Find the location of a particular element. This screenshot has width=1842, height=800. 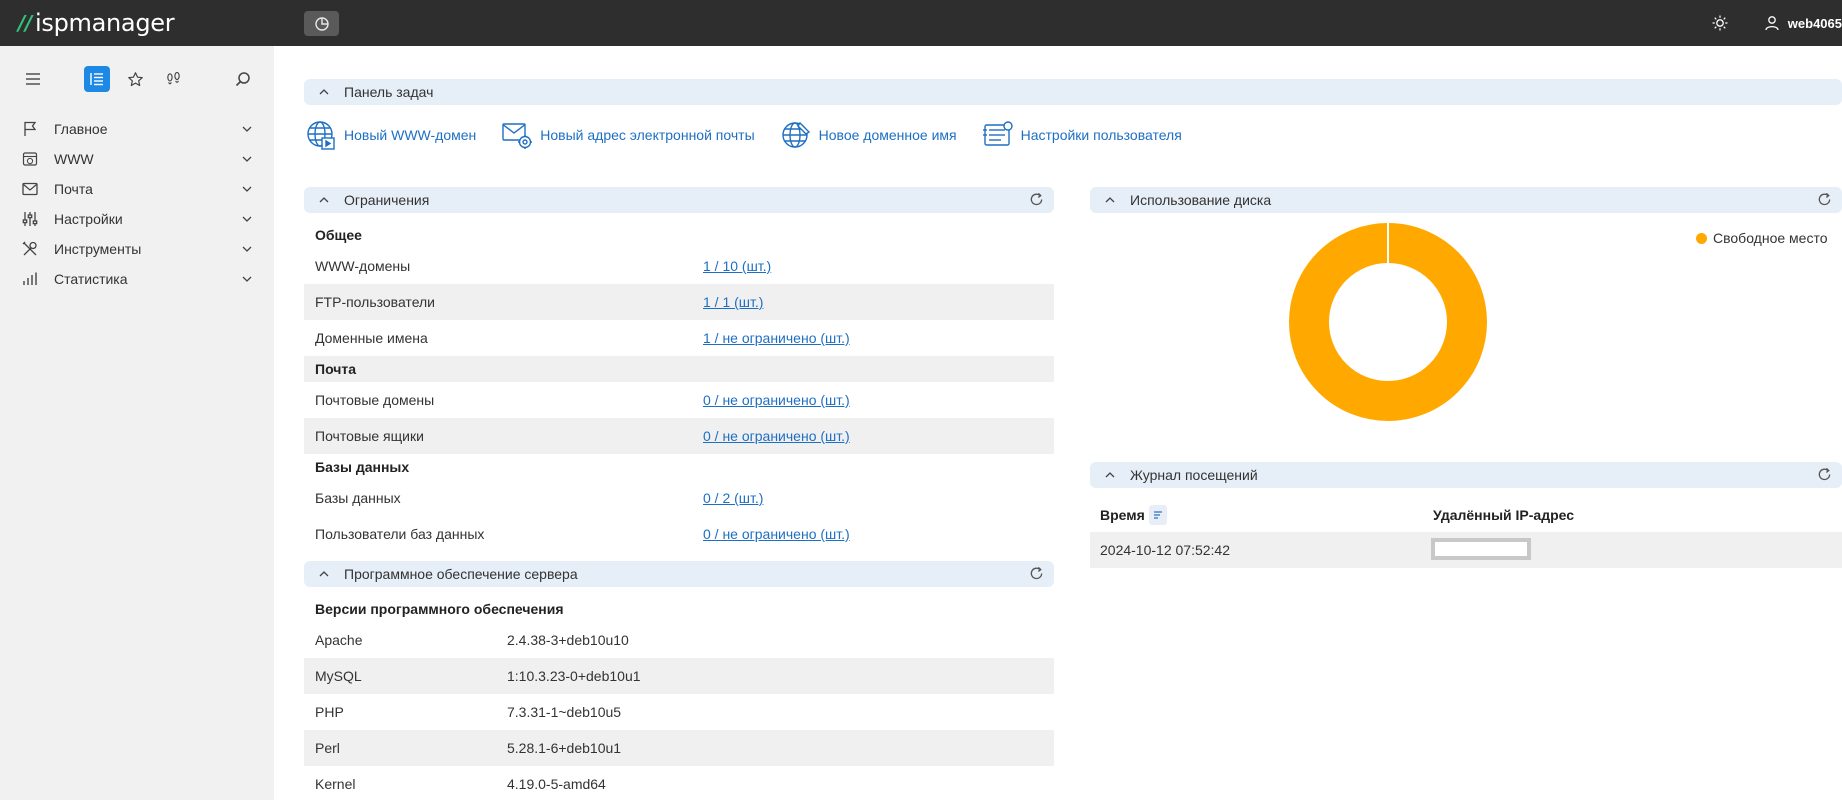

software-version: 1:10.3.23-0+deb10u1 is located at coordinates (574, 676).